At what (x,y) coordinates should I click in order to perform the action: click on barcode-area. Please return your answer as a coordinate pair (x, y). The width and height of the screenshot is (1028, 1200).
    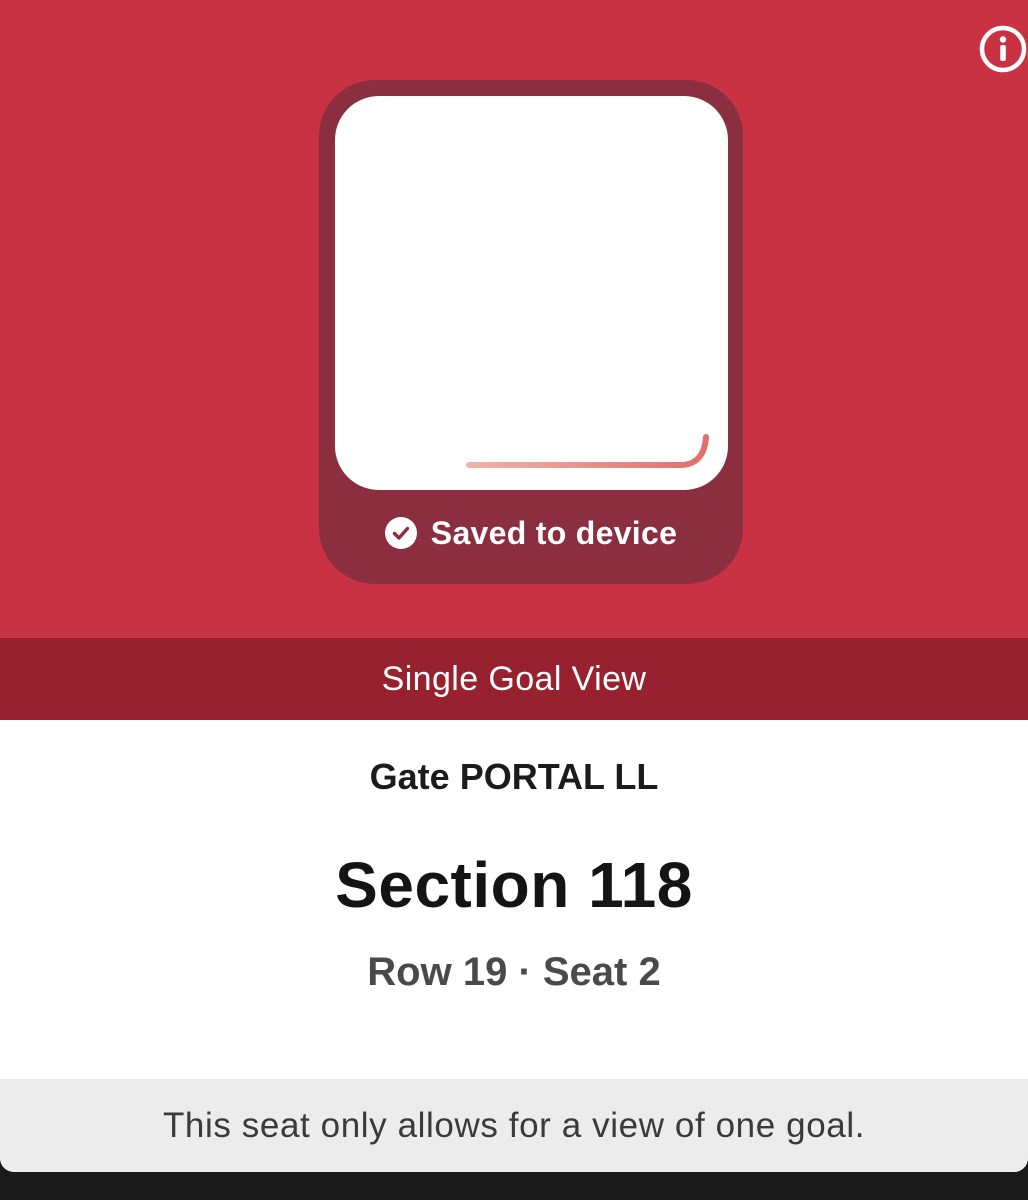
    Looking at the image, I should click on (531, 293).